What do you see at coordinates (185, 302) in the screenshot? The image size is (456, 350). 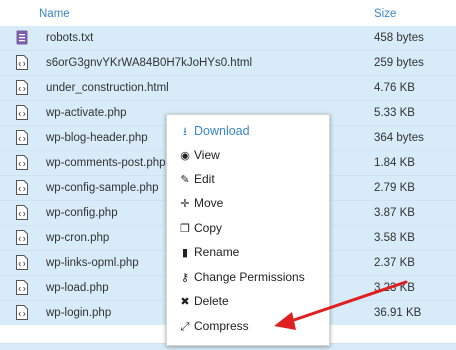 I see `close-icon: ✖` at bounding box center [185, 302].